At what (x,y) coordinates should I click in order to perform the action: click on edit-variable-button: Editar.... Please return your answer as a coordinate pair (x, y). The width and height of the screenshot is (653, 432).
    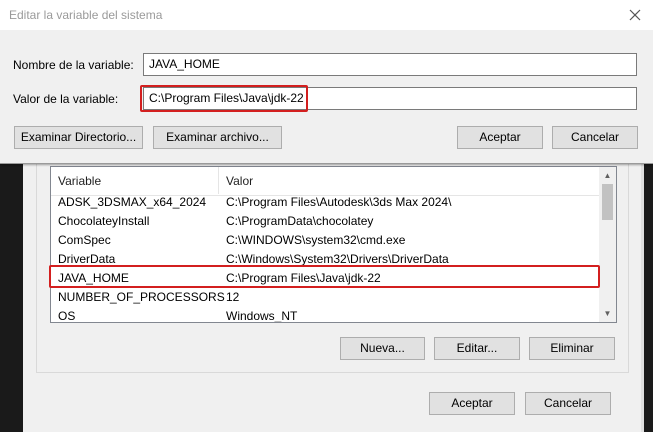
    Looking at the image, I should click on (477, 348).